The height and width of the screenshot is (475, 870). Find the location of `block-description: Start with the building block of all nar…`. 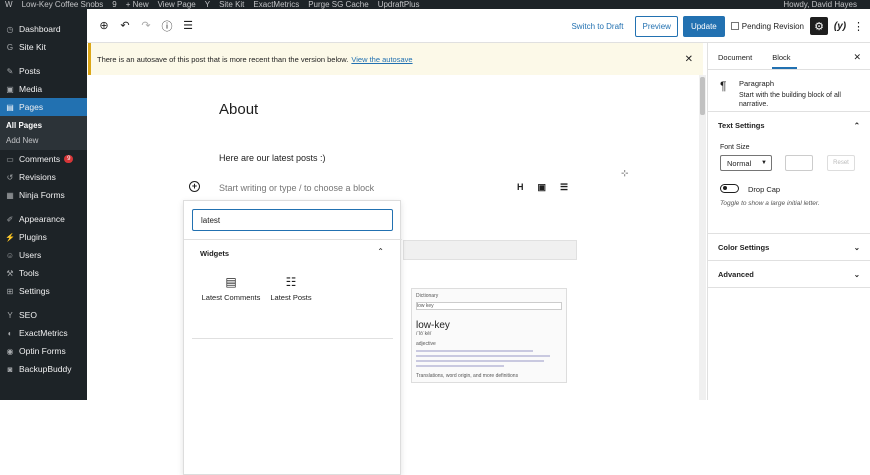

block-description: Start with the building block of all nar… is located at coordinates (790, 100).